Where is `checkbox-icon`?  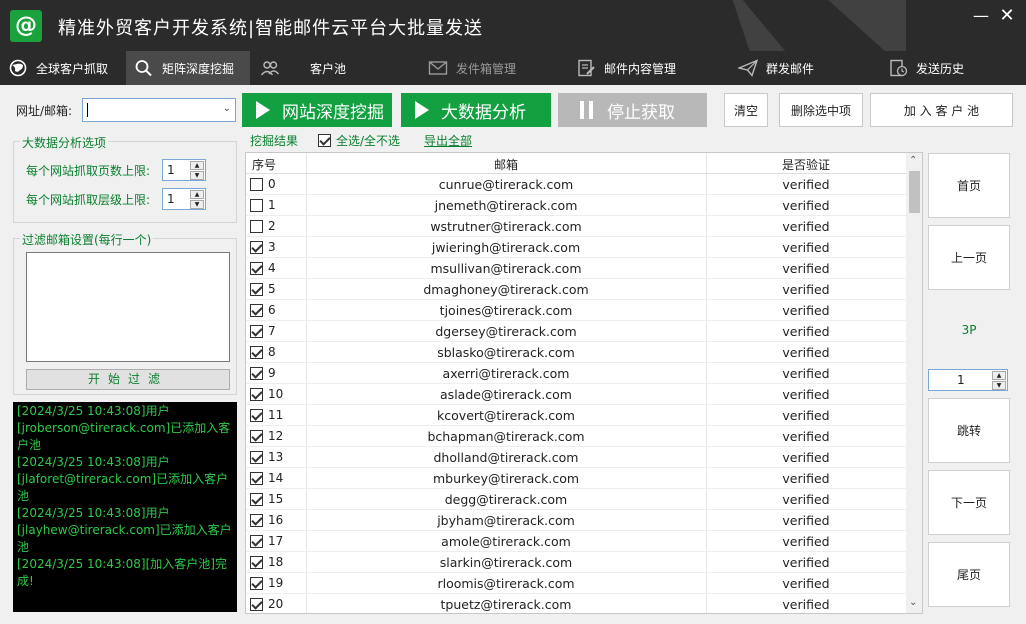
checkbox-icon is located at coordinates (324, 140).